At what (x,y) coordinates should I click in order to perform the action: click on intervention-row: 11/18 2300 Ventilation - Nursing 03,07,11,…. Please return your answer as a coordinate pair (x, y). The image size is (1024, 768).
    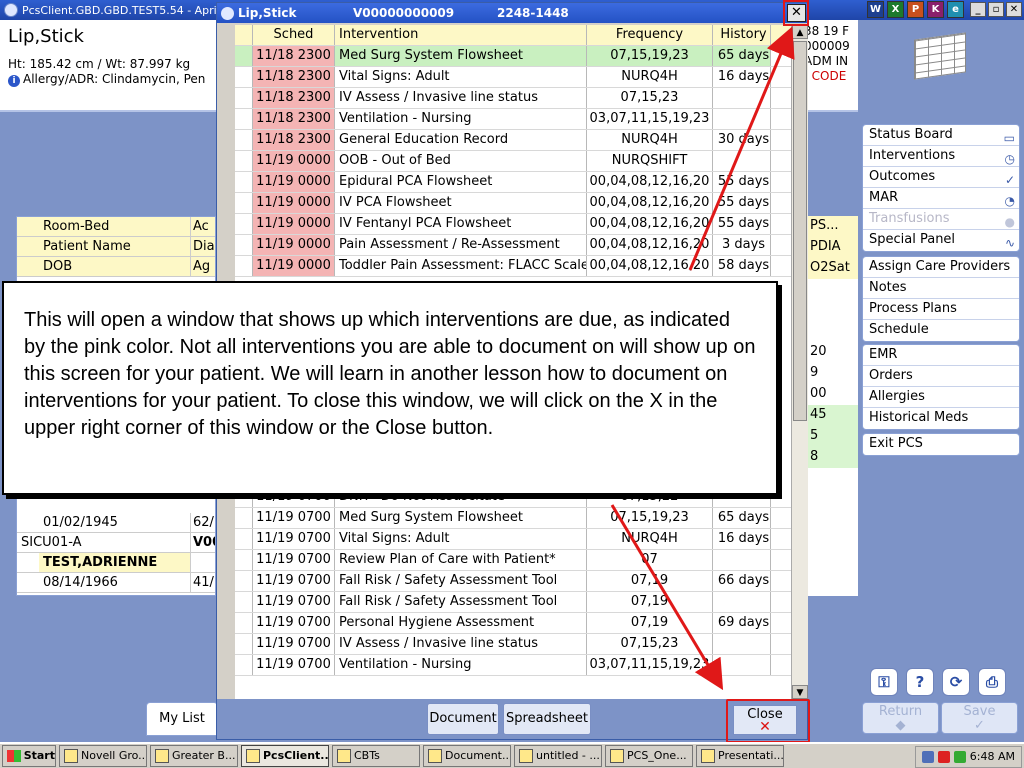
    Looking at the image, I should click on (513, 119).